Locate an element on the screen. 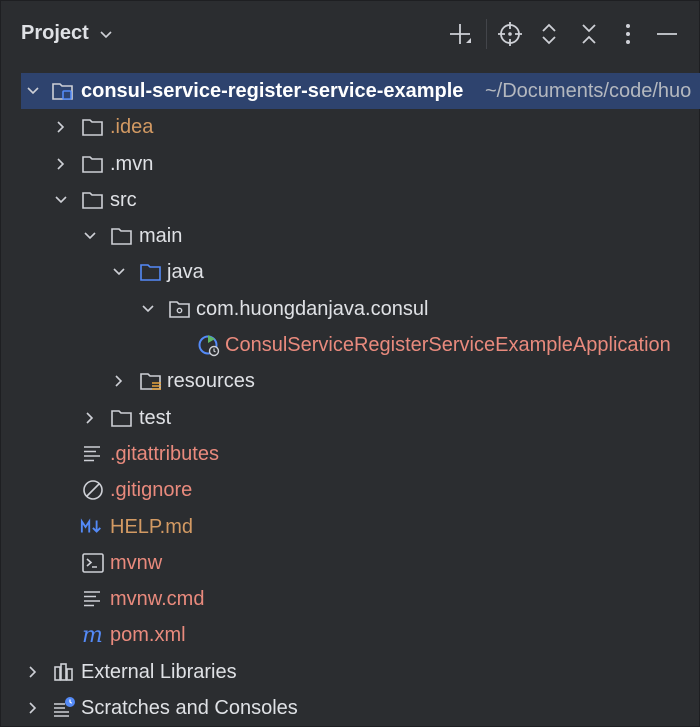 This screenshot has width=700, height=727. ignore-file-icon is located at coordinates (93, 490).